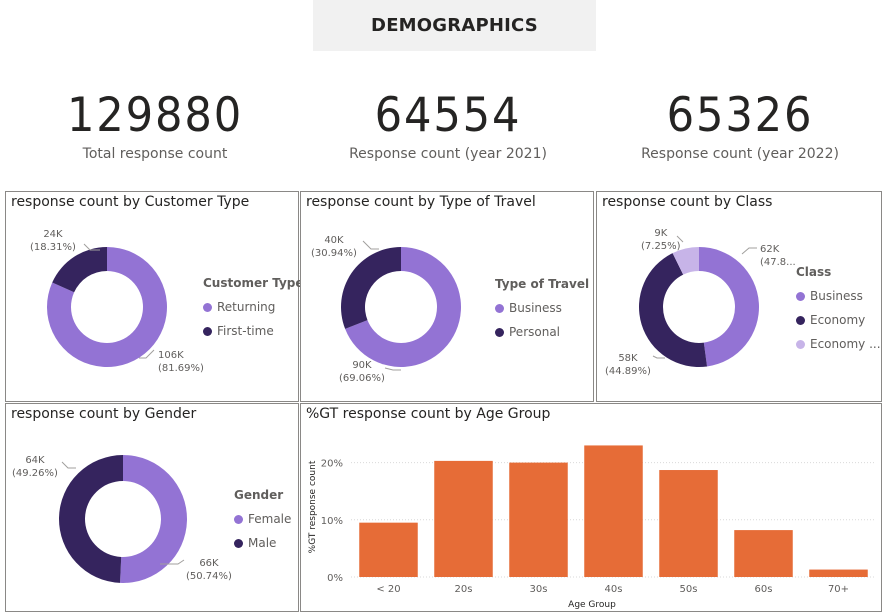 This screenshot has width=886, height=616. What do you see at coordinates (35, 467) in the screenshot?
I see `slice-label: 64K (49.26%)` at bounding box center [35, 467].